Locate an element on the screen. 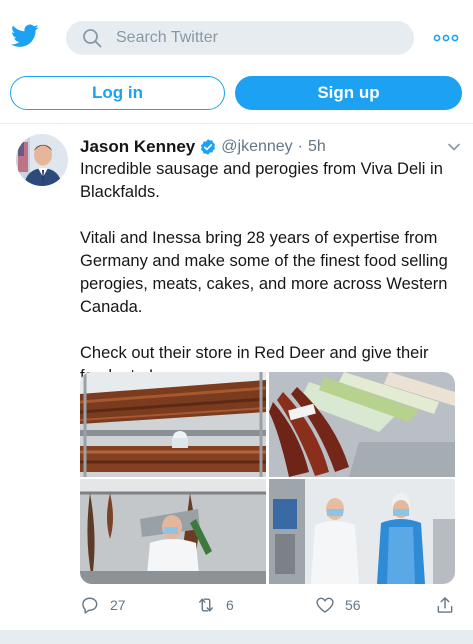  reply-button: 27 is located at coordinates (103, 605).